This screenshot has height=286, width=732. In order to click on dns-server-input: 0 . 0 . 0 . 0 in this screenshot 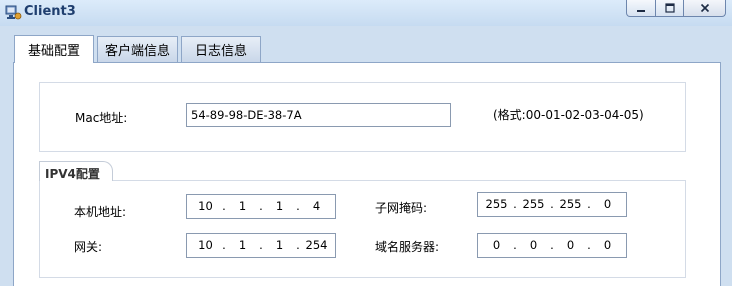, I will do `click(552, 245)`.